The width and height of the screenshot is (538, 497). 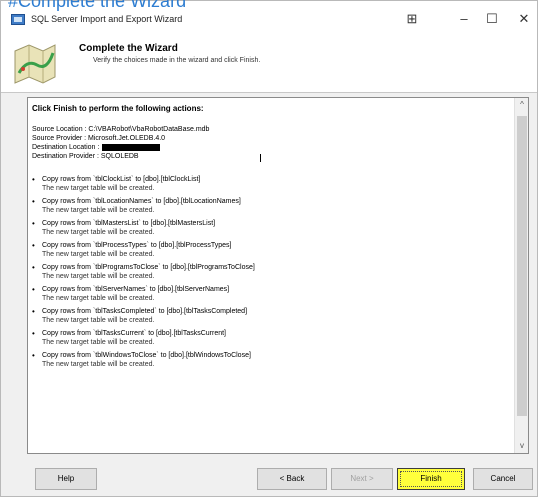 What do you see at coordinates (362, 479) in the screenshot?
I see `next-button: Next >` at bounding box center [362, 479].